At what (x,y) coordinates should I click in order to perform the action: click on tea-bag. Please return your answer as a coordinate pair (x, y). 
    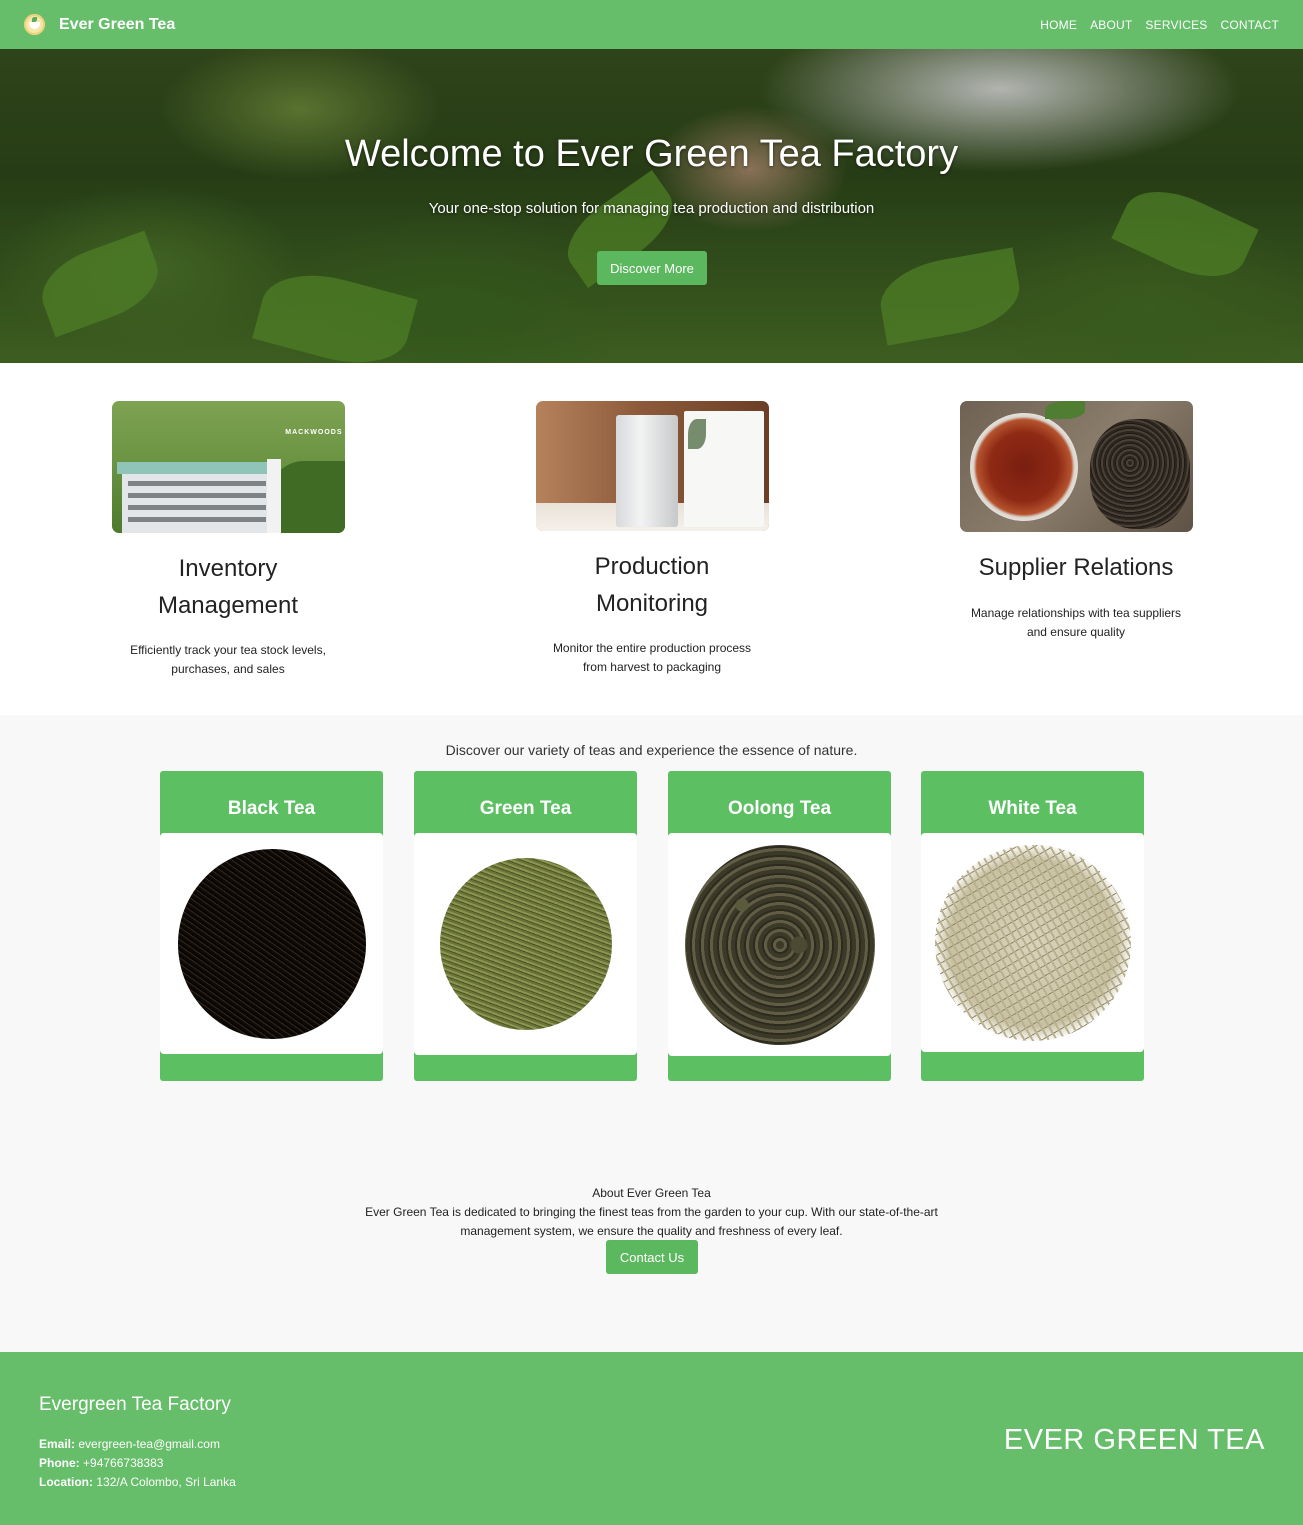
    Looking at the image, I should click on (646, 471).